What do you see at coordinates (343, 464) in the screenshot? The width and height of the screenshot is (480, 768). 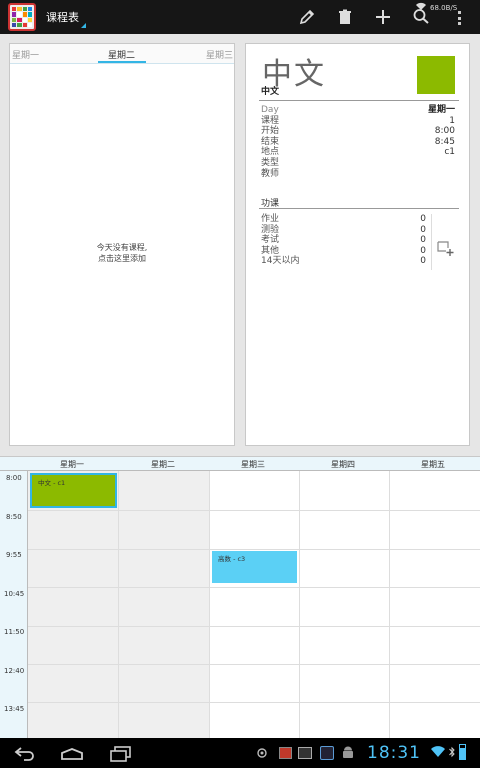 I see `weekday-header: 星期四` at bounding box center [343, 464].